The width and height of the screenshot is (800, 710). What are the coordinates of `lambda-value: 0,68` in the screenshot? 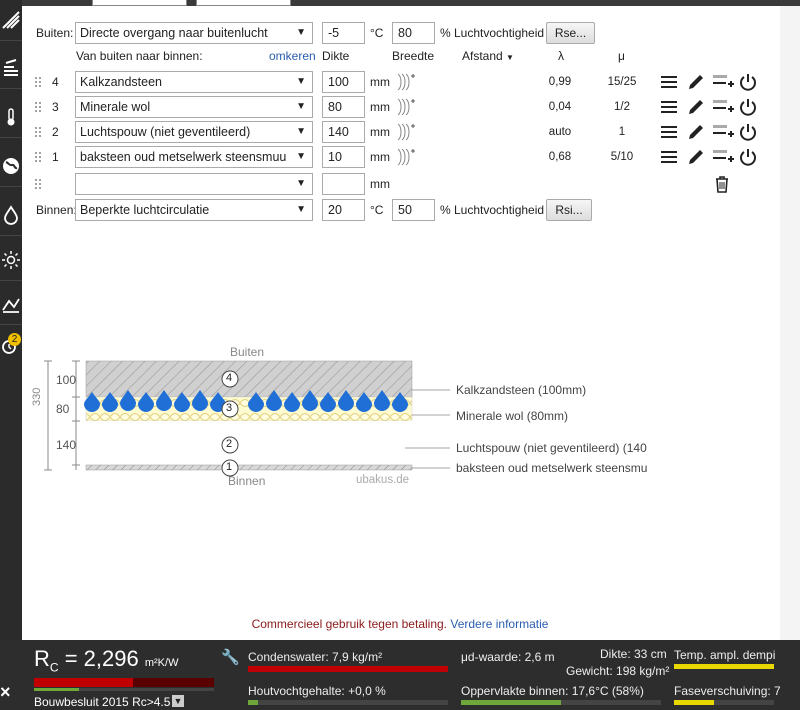 It's located at (560, 157).